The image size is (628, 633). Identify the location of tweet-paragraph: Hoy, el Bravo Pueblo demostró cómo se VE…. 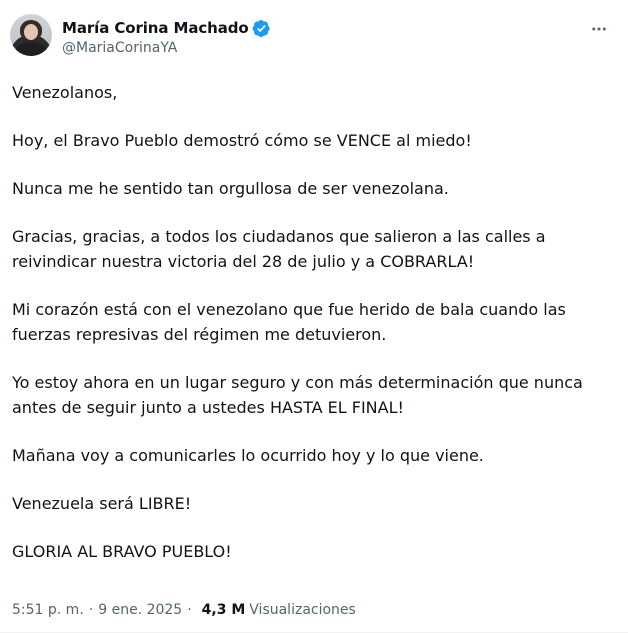
(242, 140).